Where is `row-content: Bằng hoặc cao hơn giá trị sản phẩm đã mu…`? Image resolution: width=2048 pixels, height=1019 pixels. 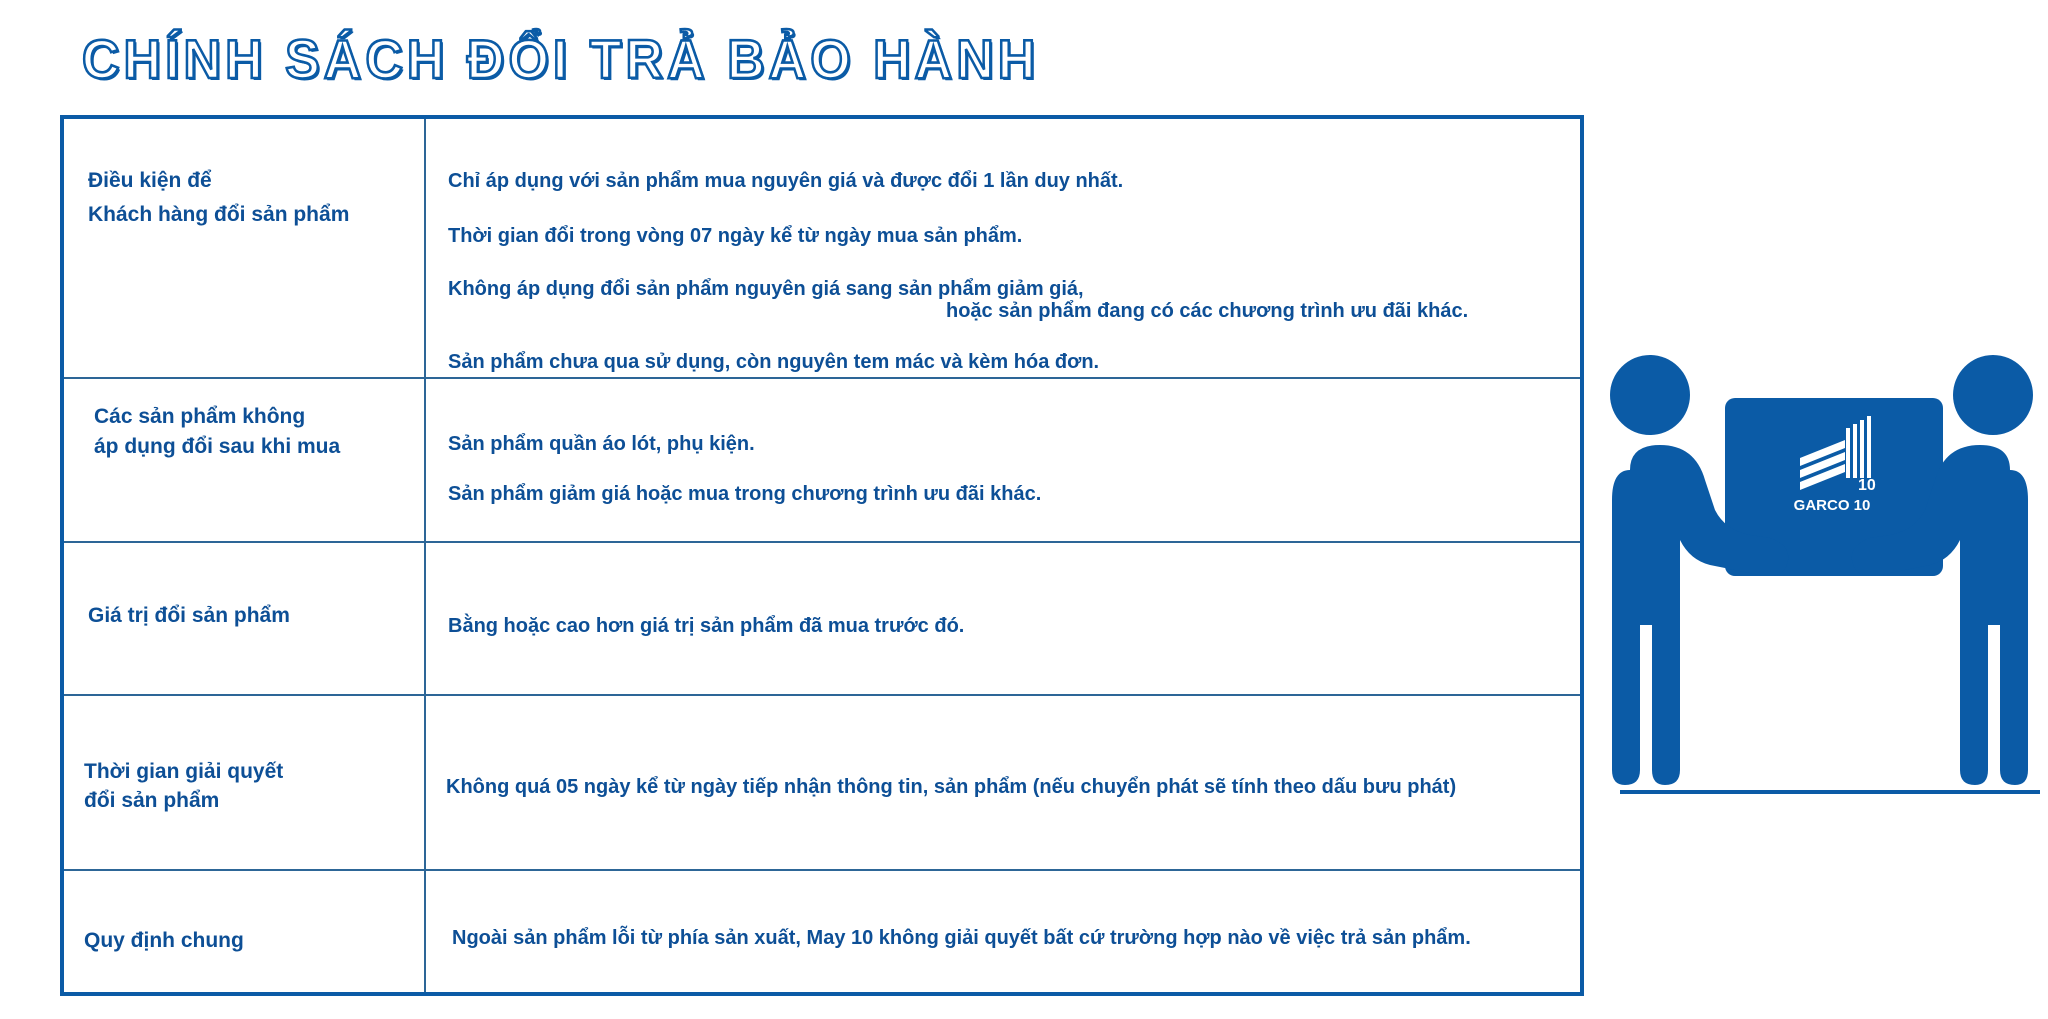
row-content: Bằng hoặc cao hơn giá trị sản phẩm đã mu… is located at coordinates (706, 626).